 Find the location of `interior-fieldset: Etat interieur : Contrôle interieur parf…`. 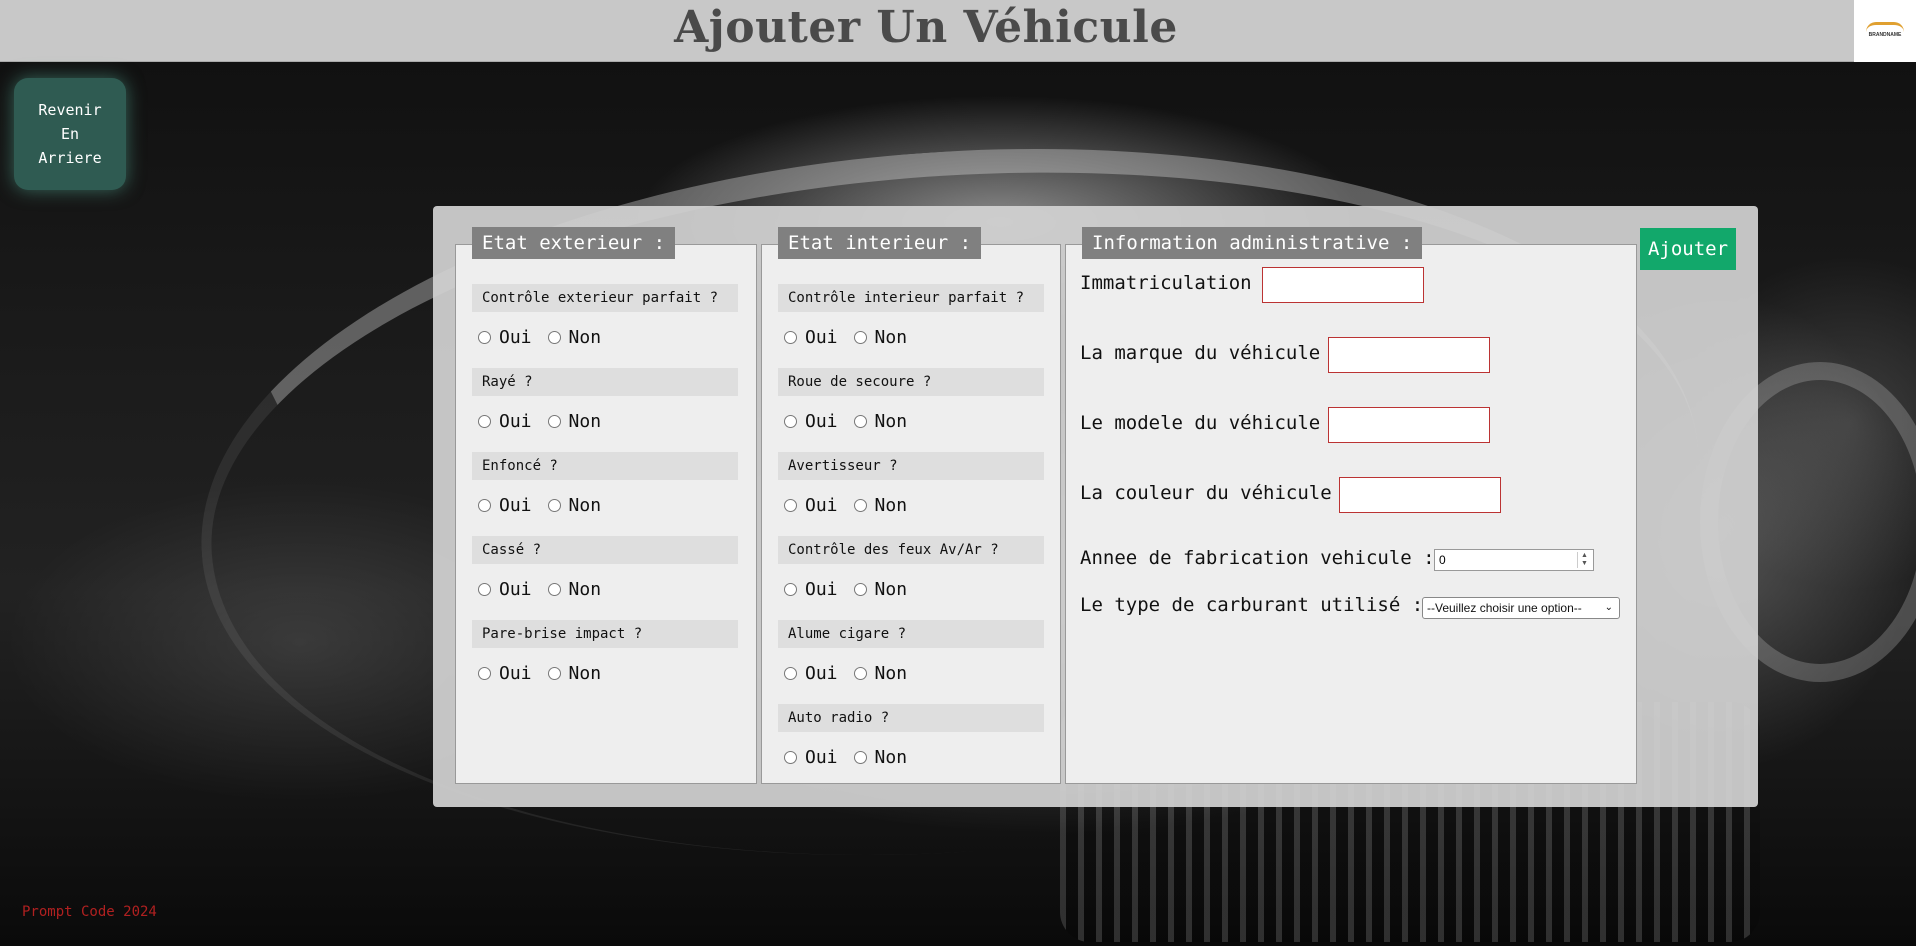

interior-fieldset: Etat interieur : Contrôle interieur parf… is located at coordinates (911, 505).